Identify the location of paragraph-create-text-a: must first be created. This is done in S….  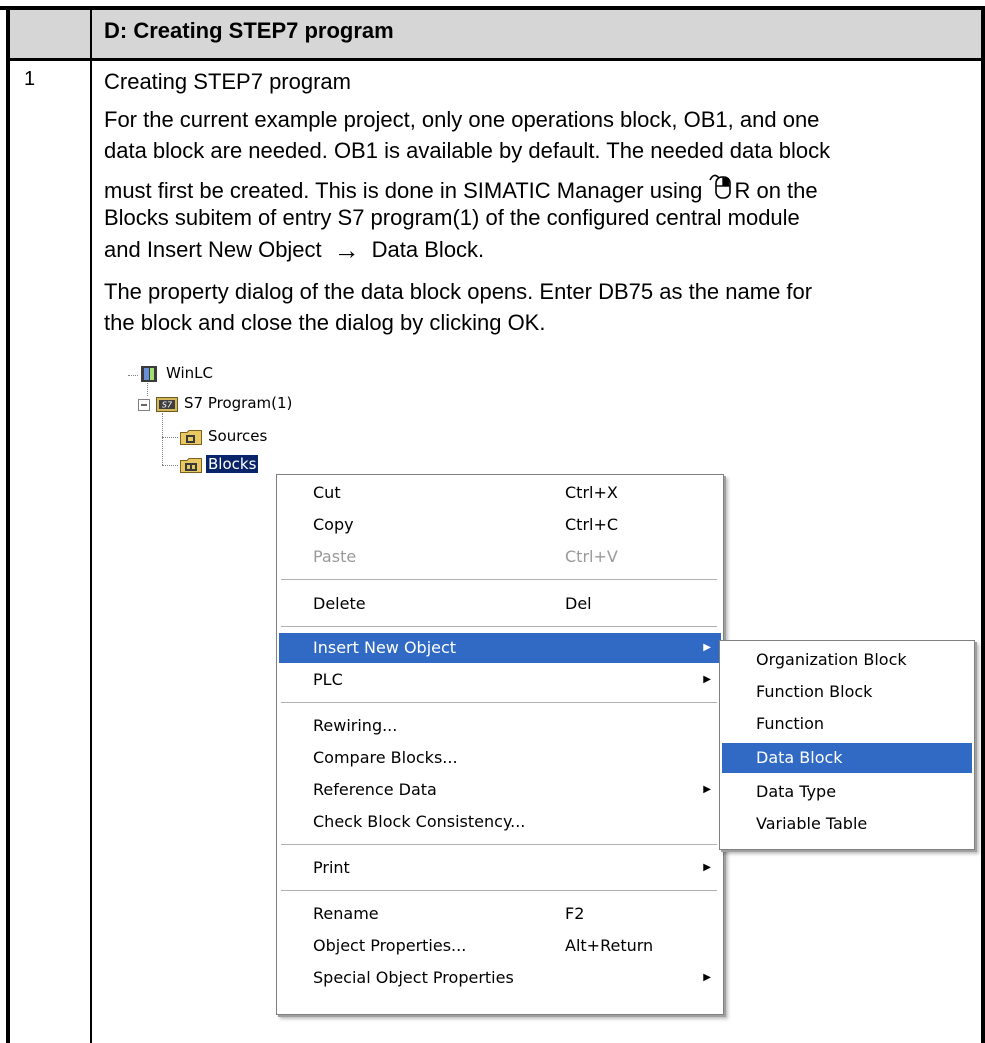
(406, 190).